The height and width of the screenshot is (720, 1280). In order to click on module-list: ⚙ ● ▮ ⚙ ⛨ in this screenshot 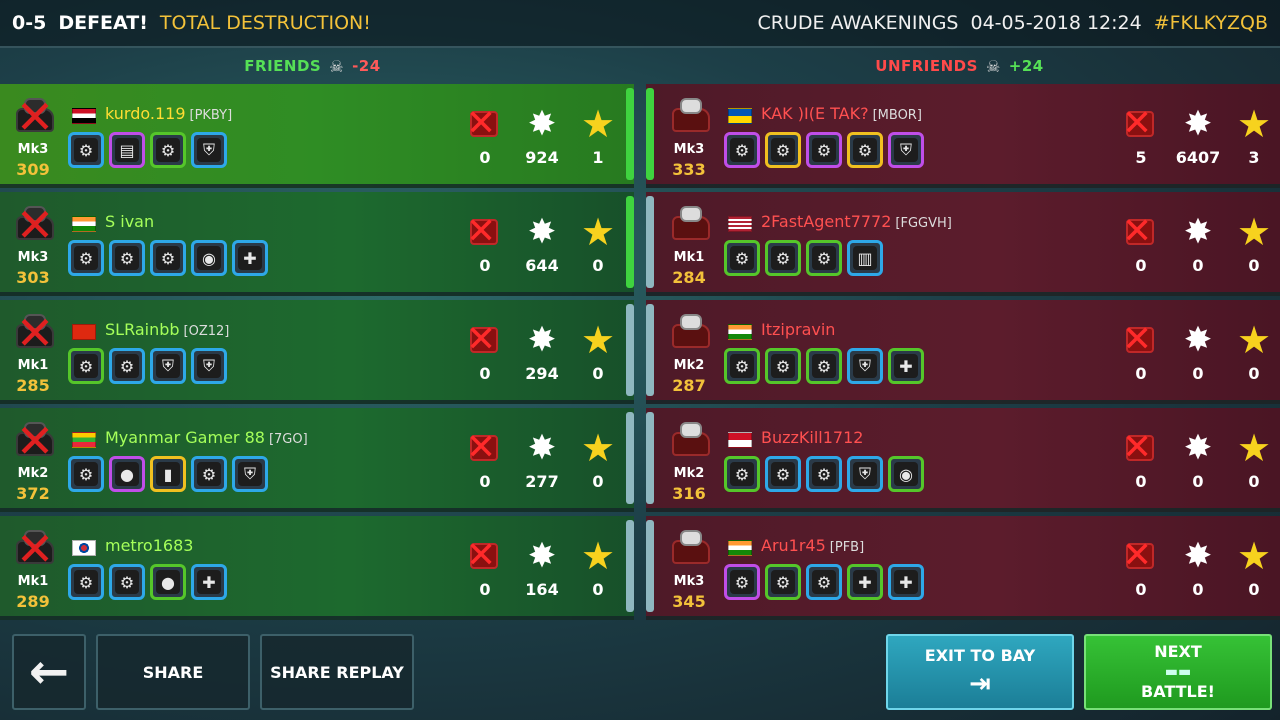, I will do `click(168, 474)`.